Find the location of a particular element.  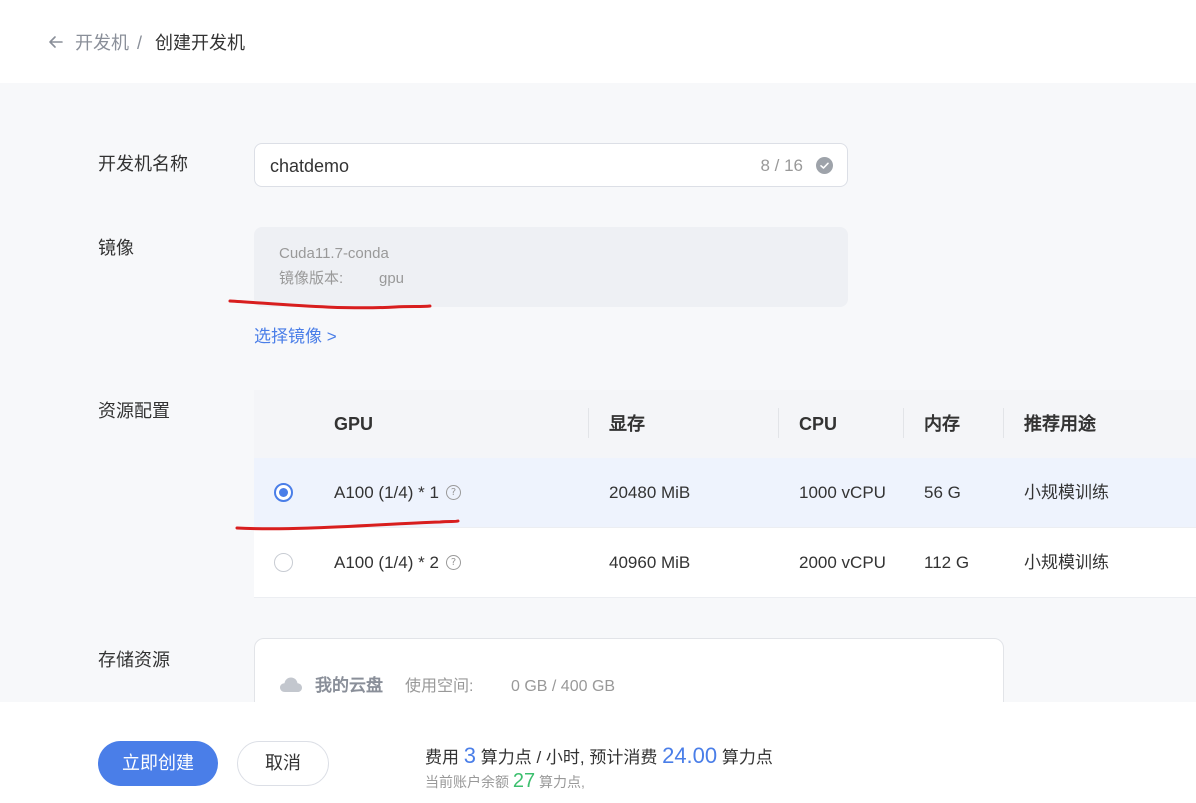

fee-prefix: 费用 is located at coordinates (442, 757).